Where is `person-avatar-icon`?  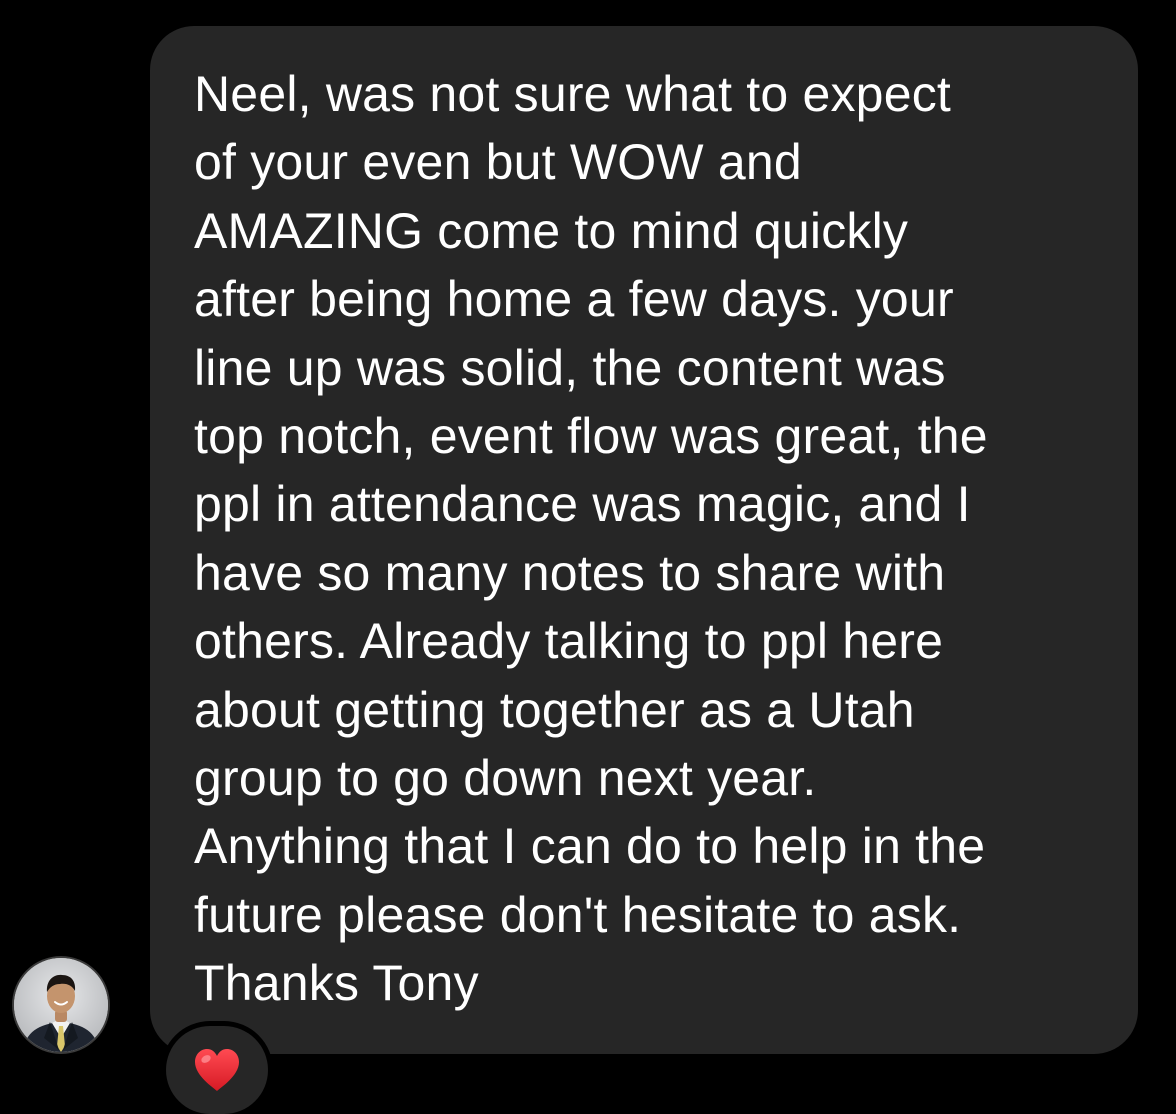
person-avatar-icon is located at coordinates (61, 1005).